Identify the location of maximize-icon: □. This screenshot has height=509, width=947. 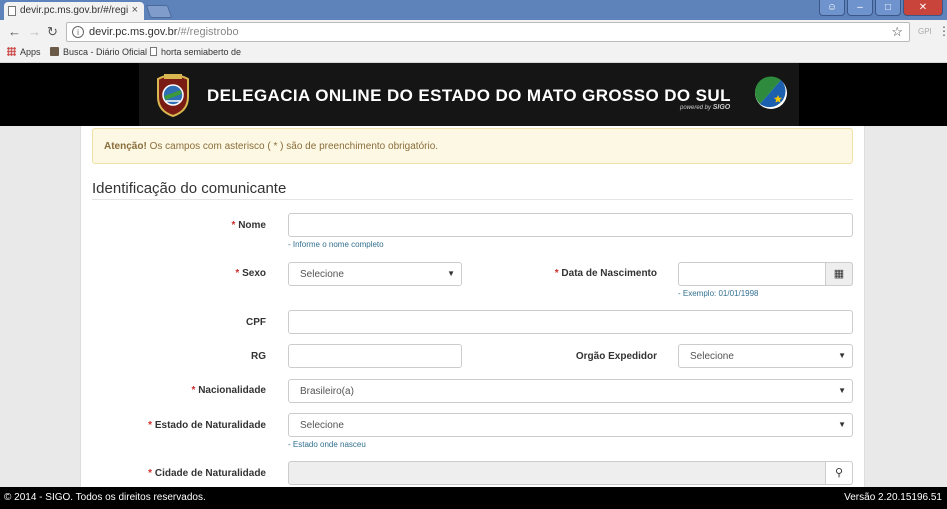
(888, 8).